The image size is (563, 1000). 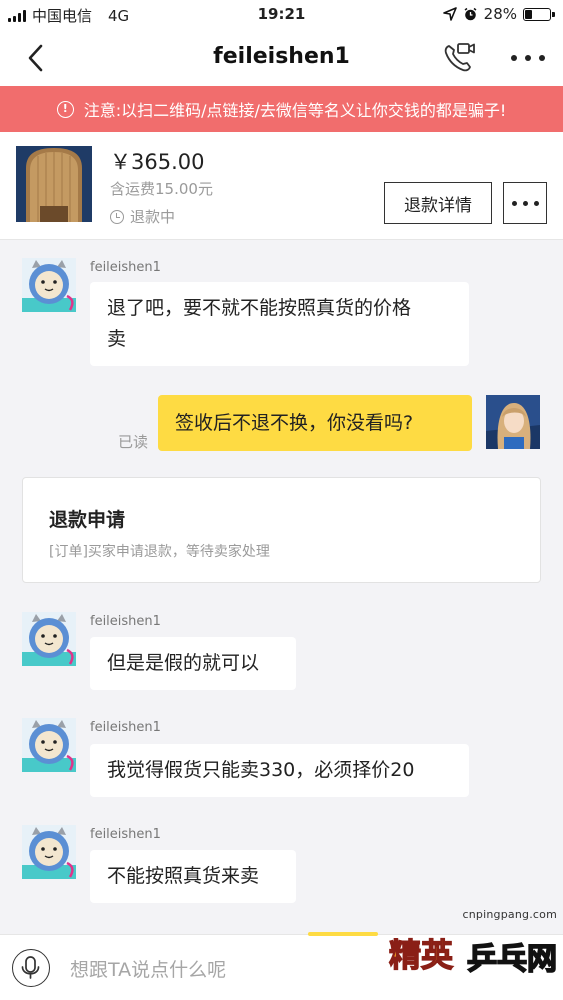 I want to click on watermark-logo-left: 精英, so click(x=421, y=954).